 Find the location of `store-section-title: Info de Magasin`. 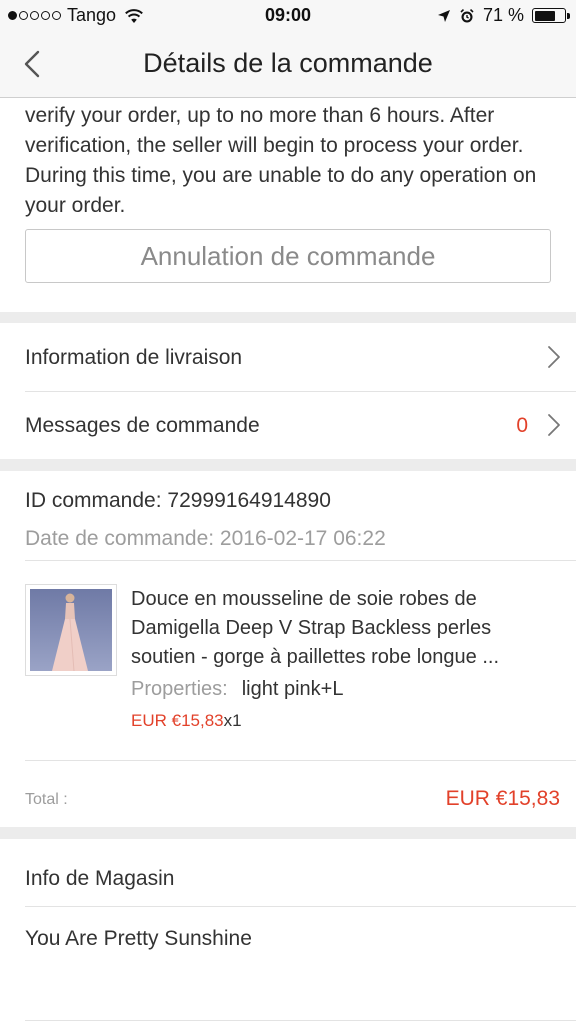

store-section-title: Info de Magasin is located at coordinates (100, 878).